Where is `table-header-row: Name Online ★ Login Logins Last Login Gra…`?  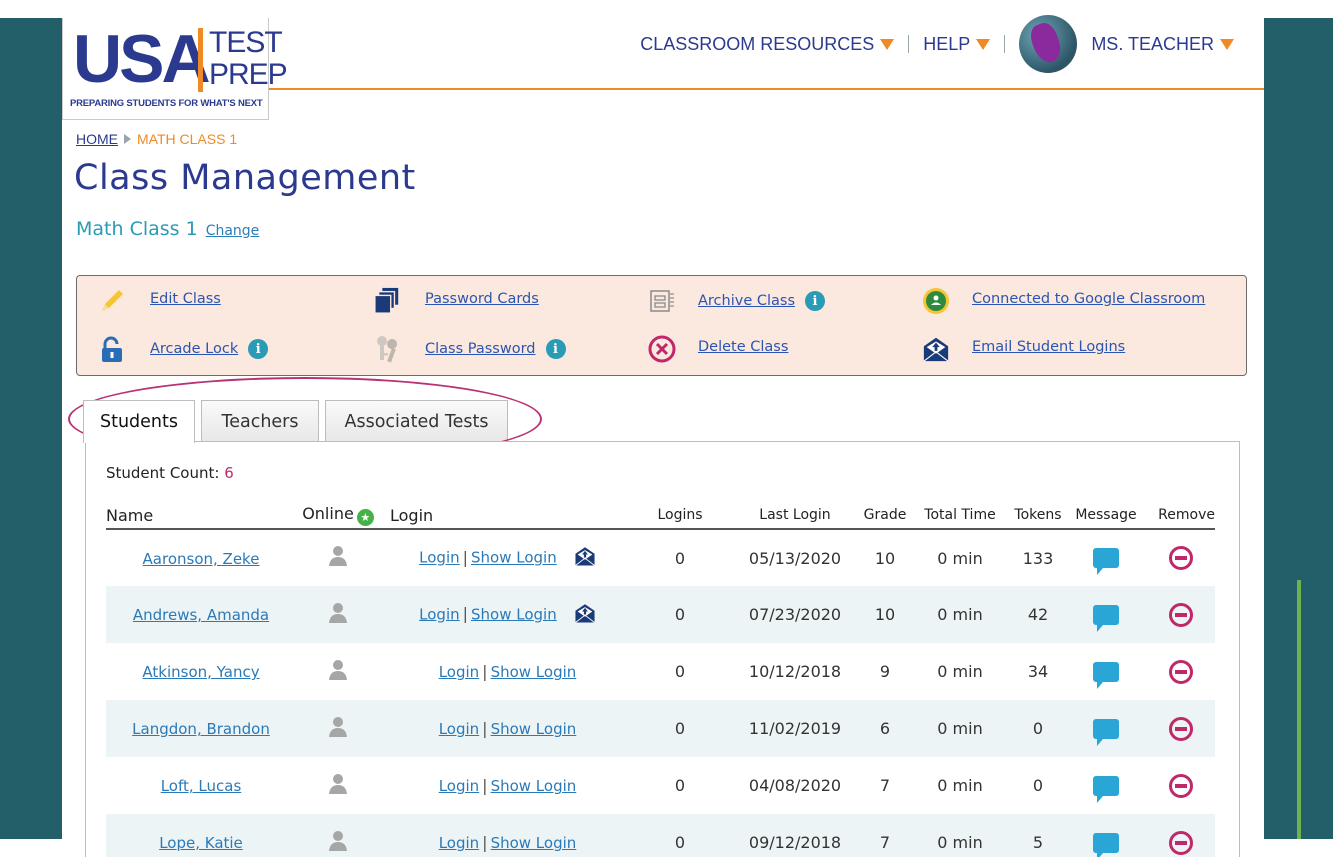
table-header-row: Name Online ★ Login Logins Last Login Gra… is located at coordinates (660, 516).